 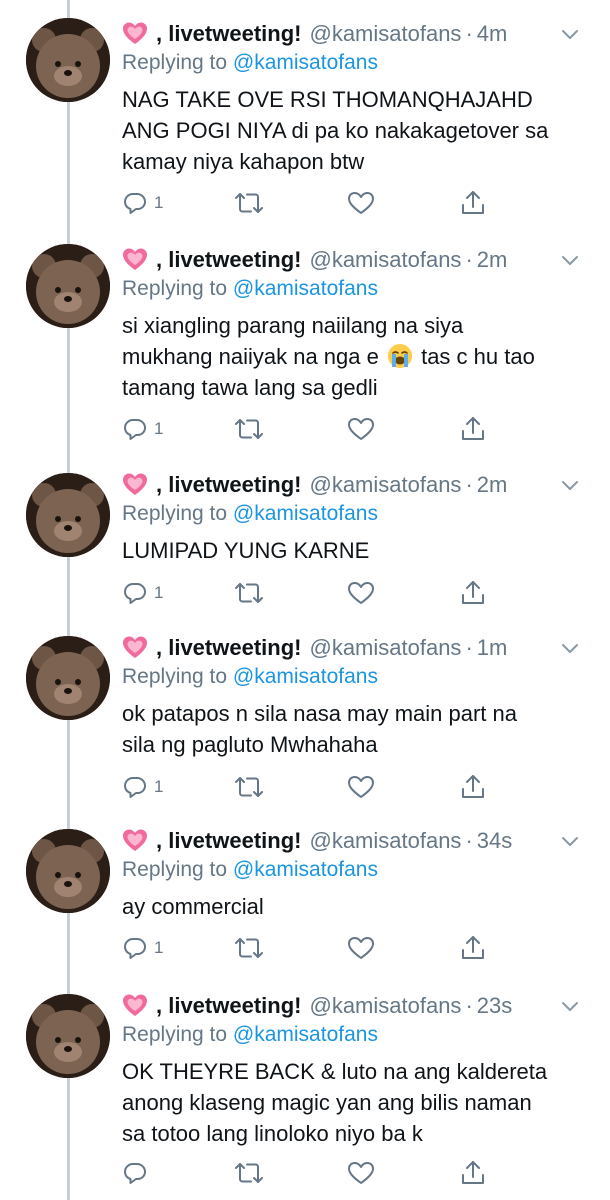 I want to click on tweet-text-line: tamang tawa lang sa gedli, so click(x=250, y=387).